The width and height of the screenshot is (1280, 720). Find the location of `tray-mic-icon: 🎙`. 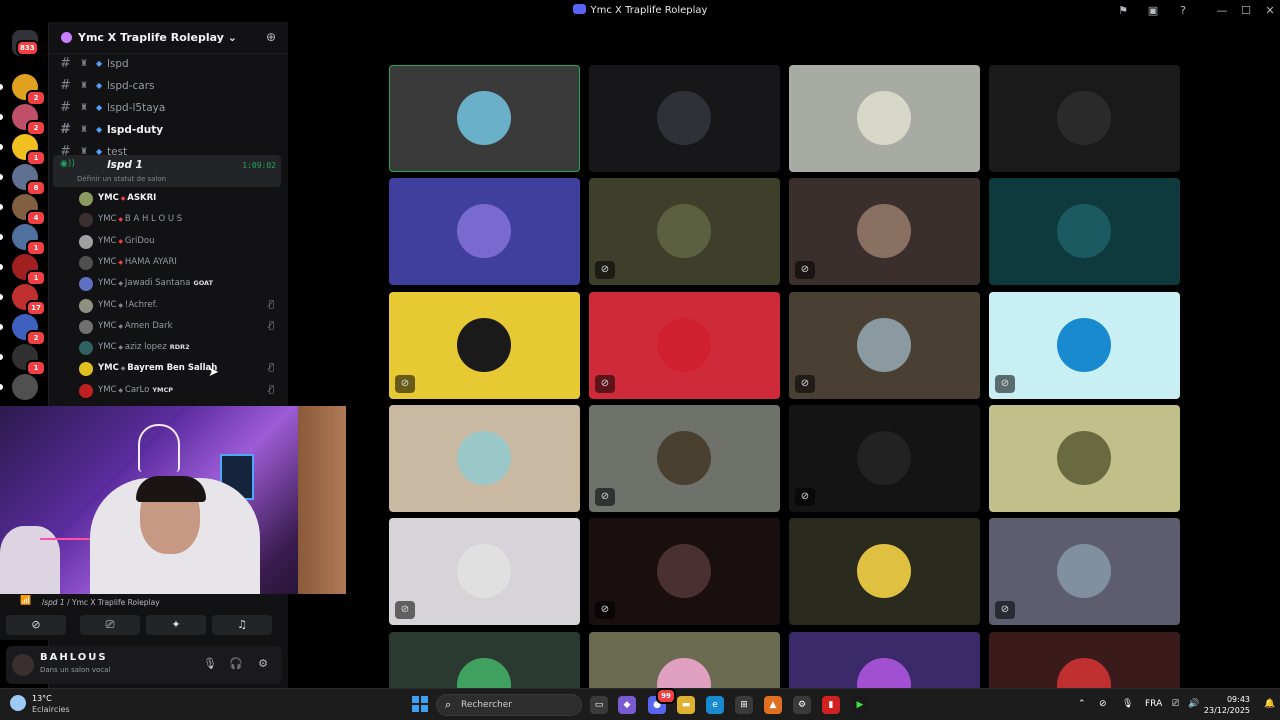

tray-mic-icon: 🎙 is located at coordinates (1127, 704).